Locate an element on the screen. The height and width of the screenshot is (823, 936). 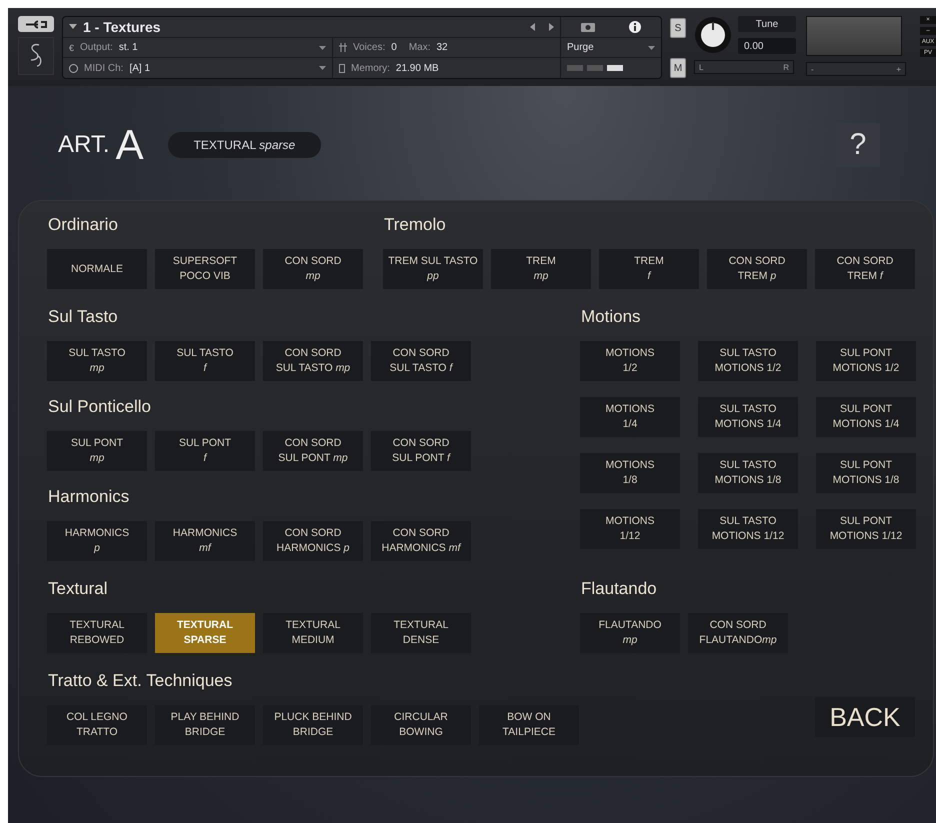
next-icon is located at coordinates (551, 26).